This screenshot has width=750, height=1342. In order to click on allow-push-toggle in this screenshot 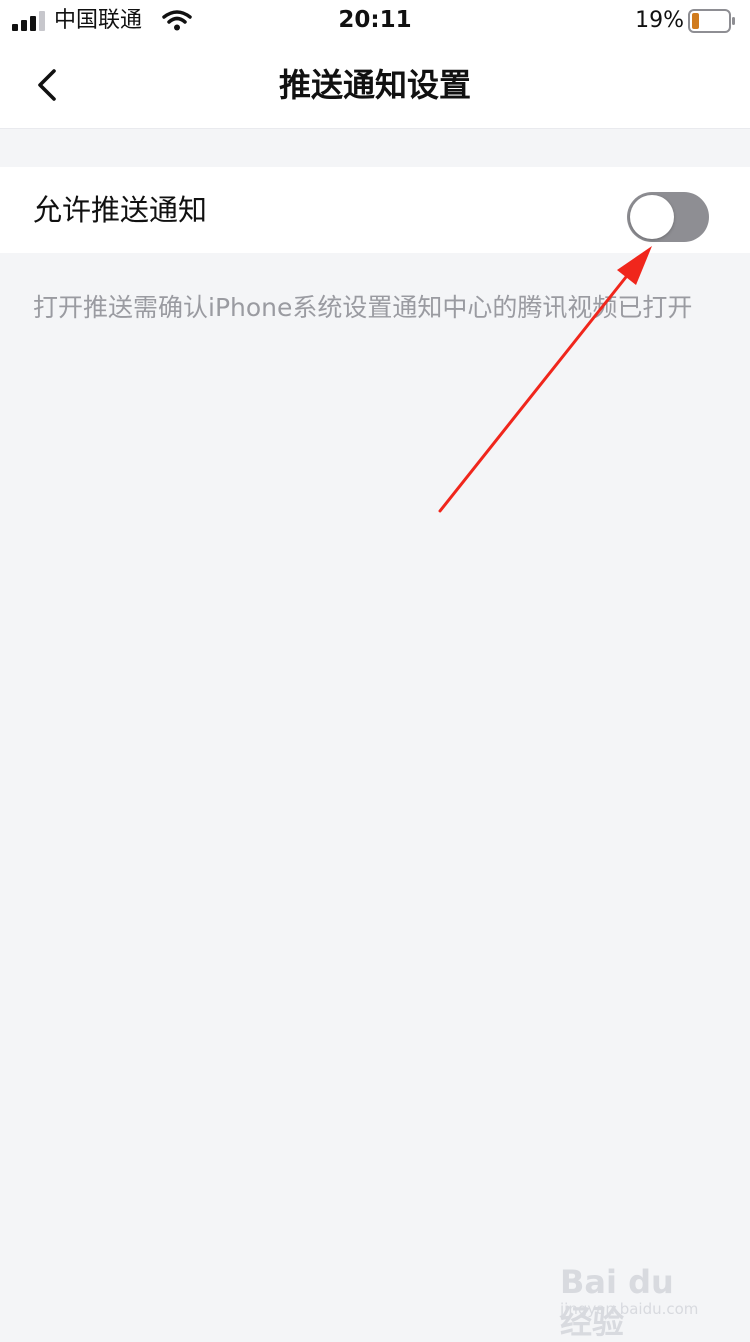, I will do `click(668, 217)`.